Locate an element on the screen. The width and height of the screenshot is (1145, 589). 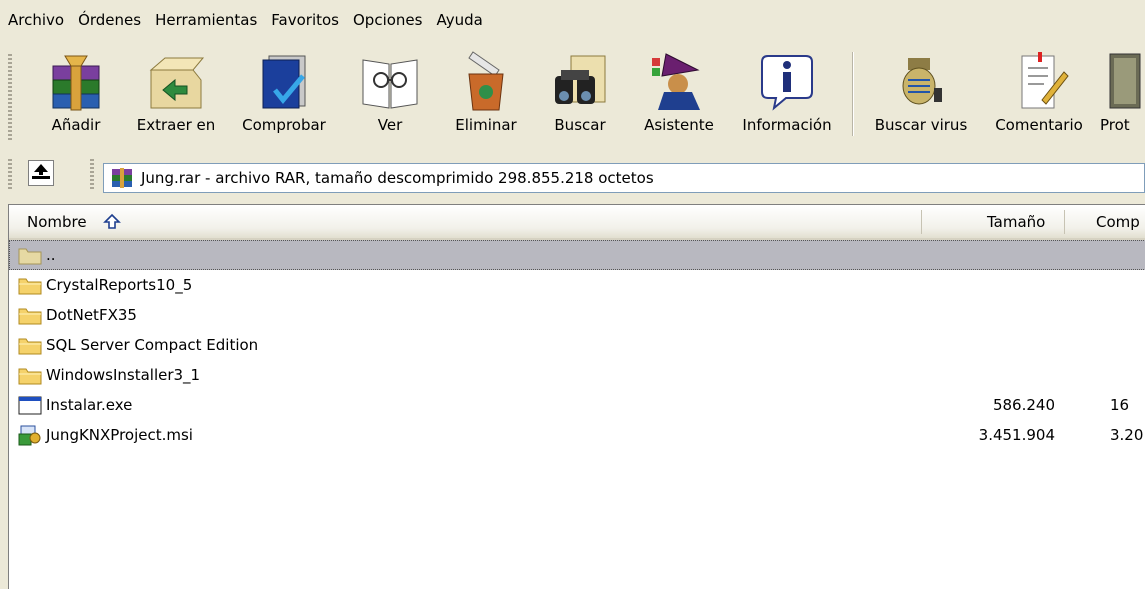
delete-button: Eliminar is located at coordinates (486, 96).